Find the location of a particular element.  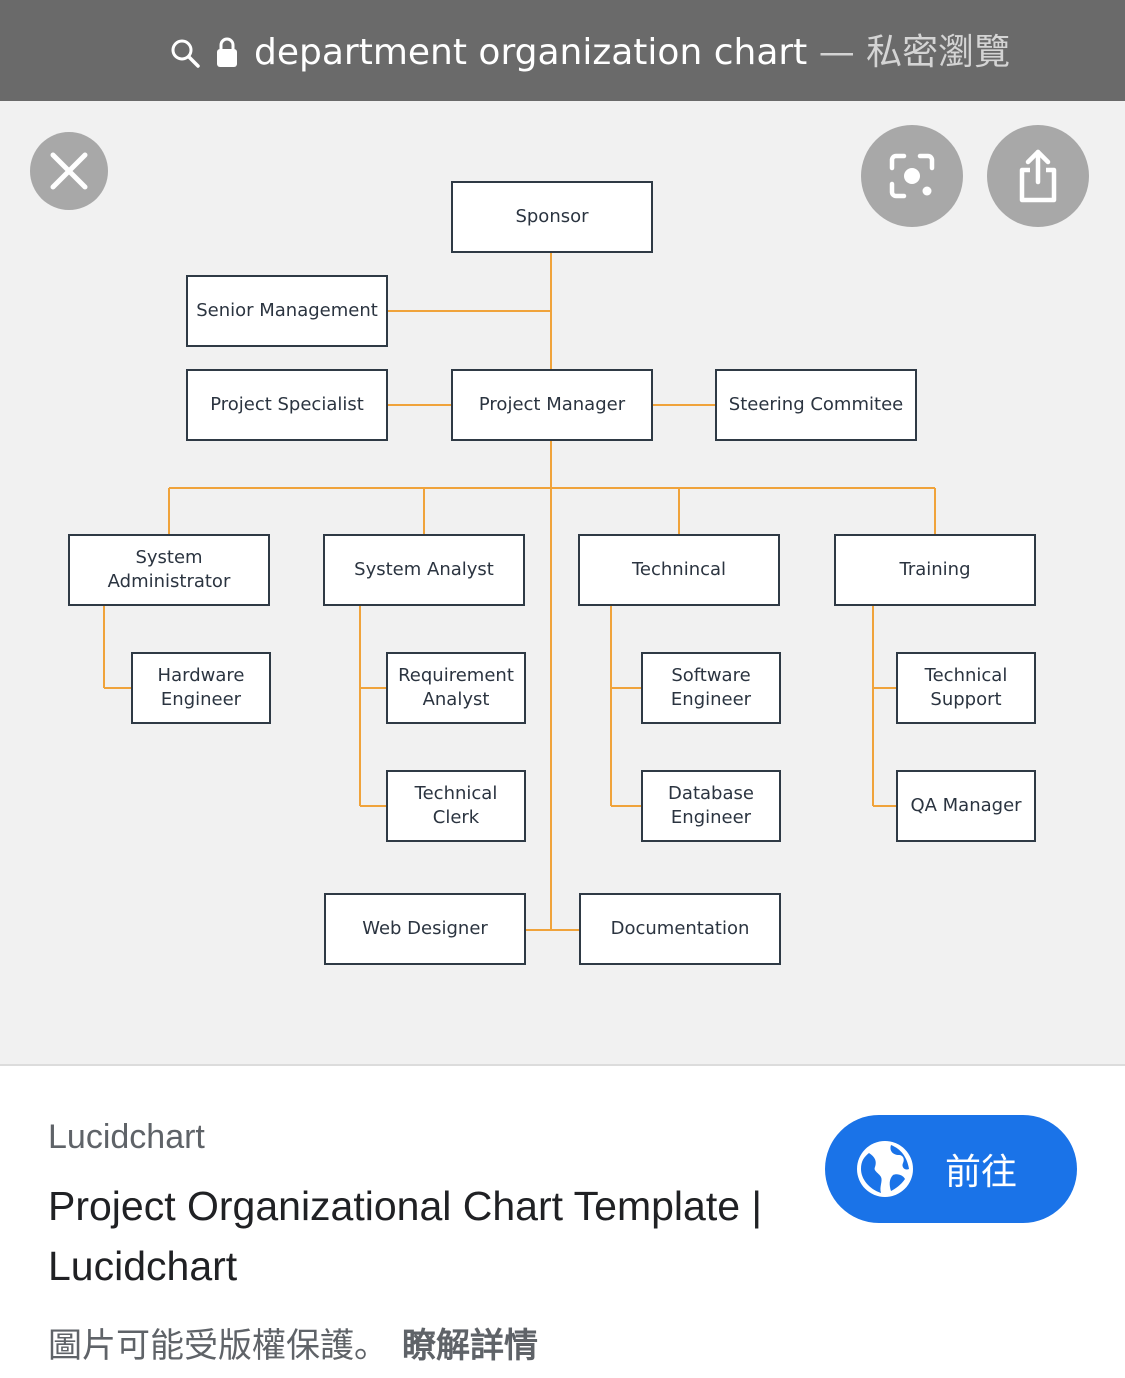

node-senior-management: Senior Management is located at coordinates (287, 311).